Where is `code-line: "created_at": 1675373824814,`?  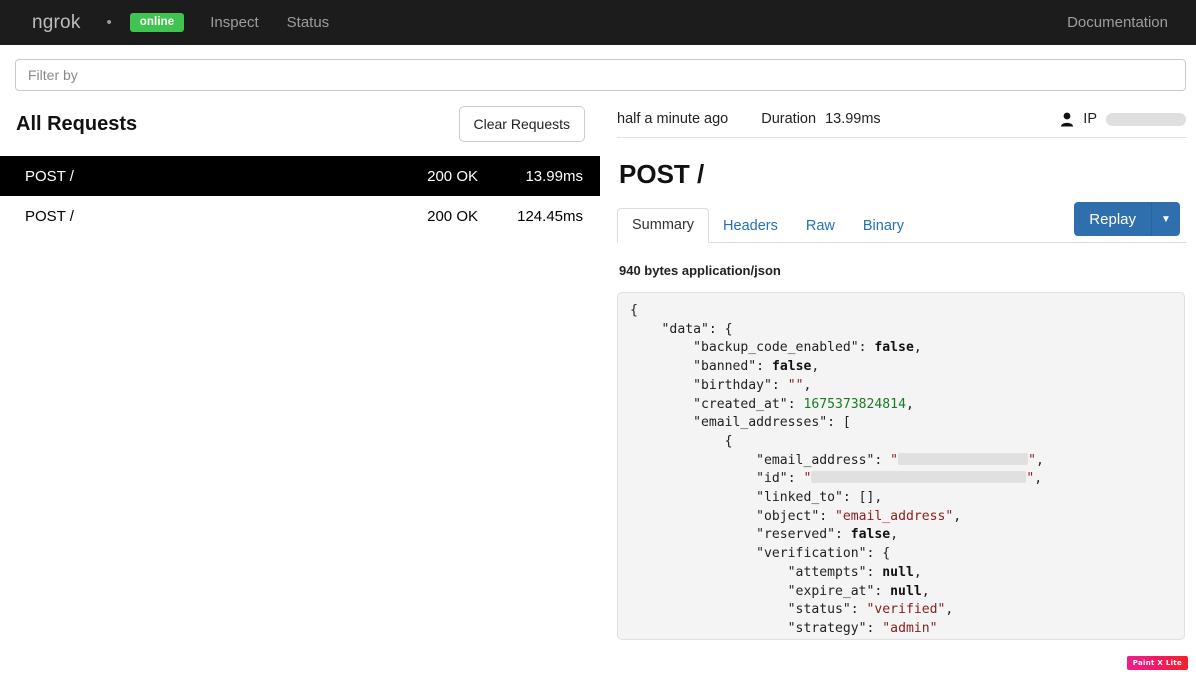
code-line: "created_at": 1675373824814, is located at coordinates (803, 404).